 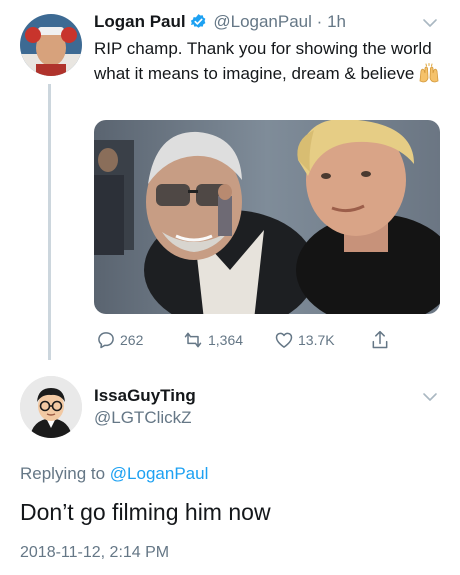 I want to click on tweet-header: Logan Paul @LoganPaul · 1h, so click(x=220, y=23).